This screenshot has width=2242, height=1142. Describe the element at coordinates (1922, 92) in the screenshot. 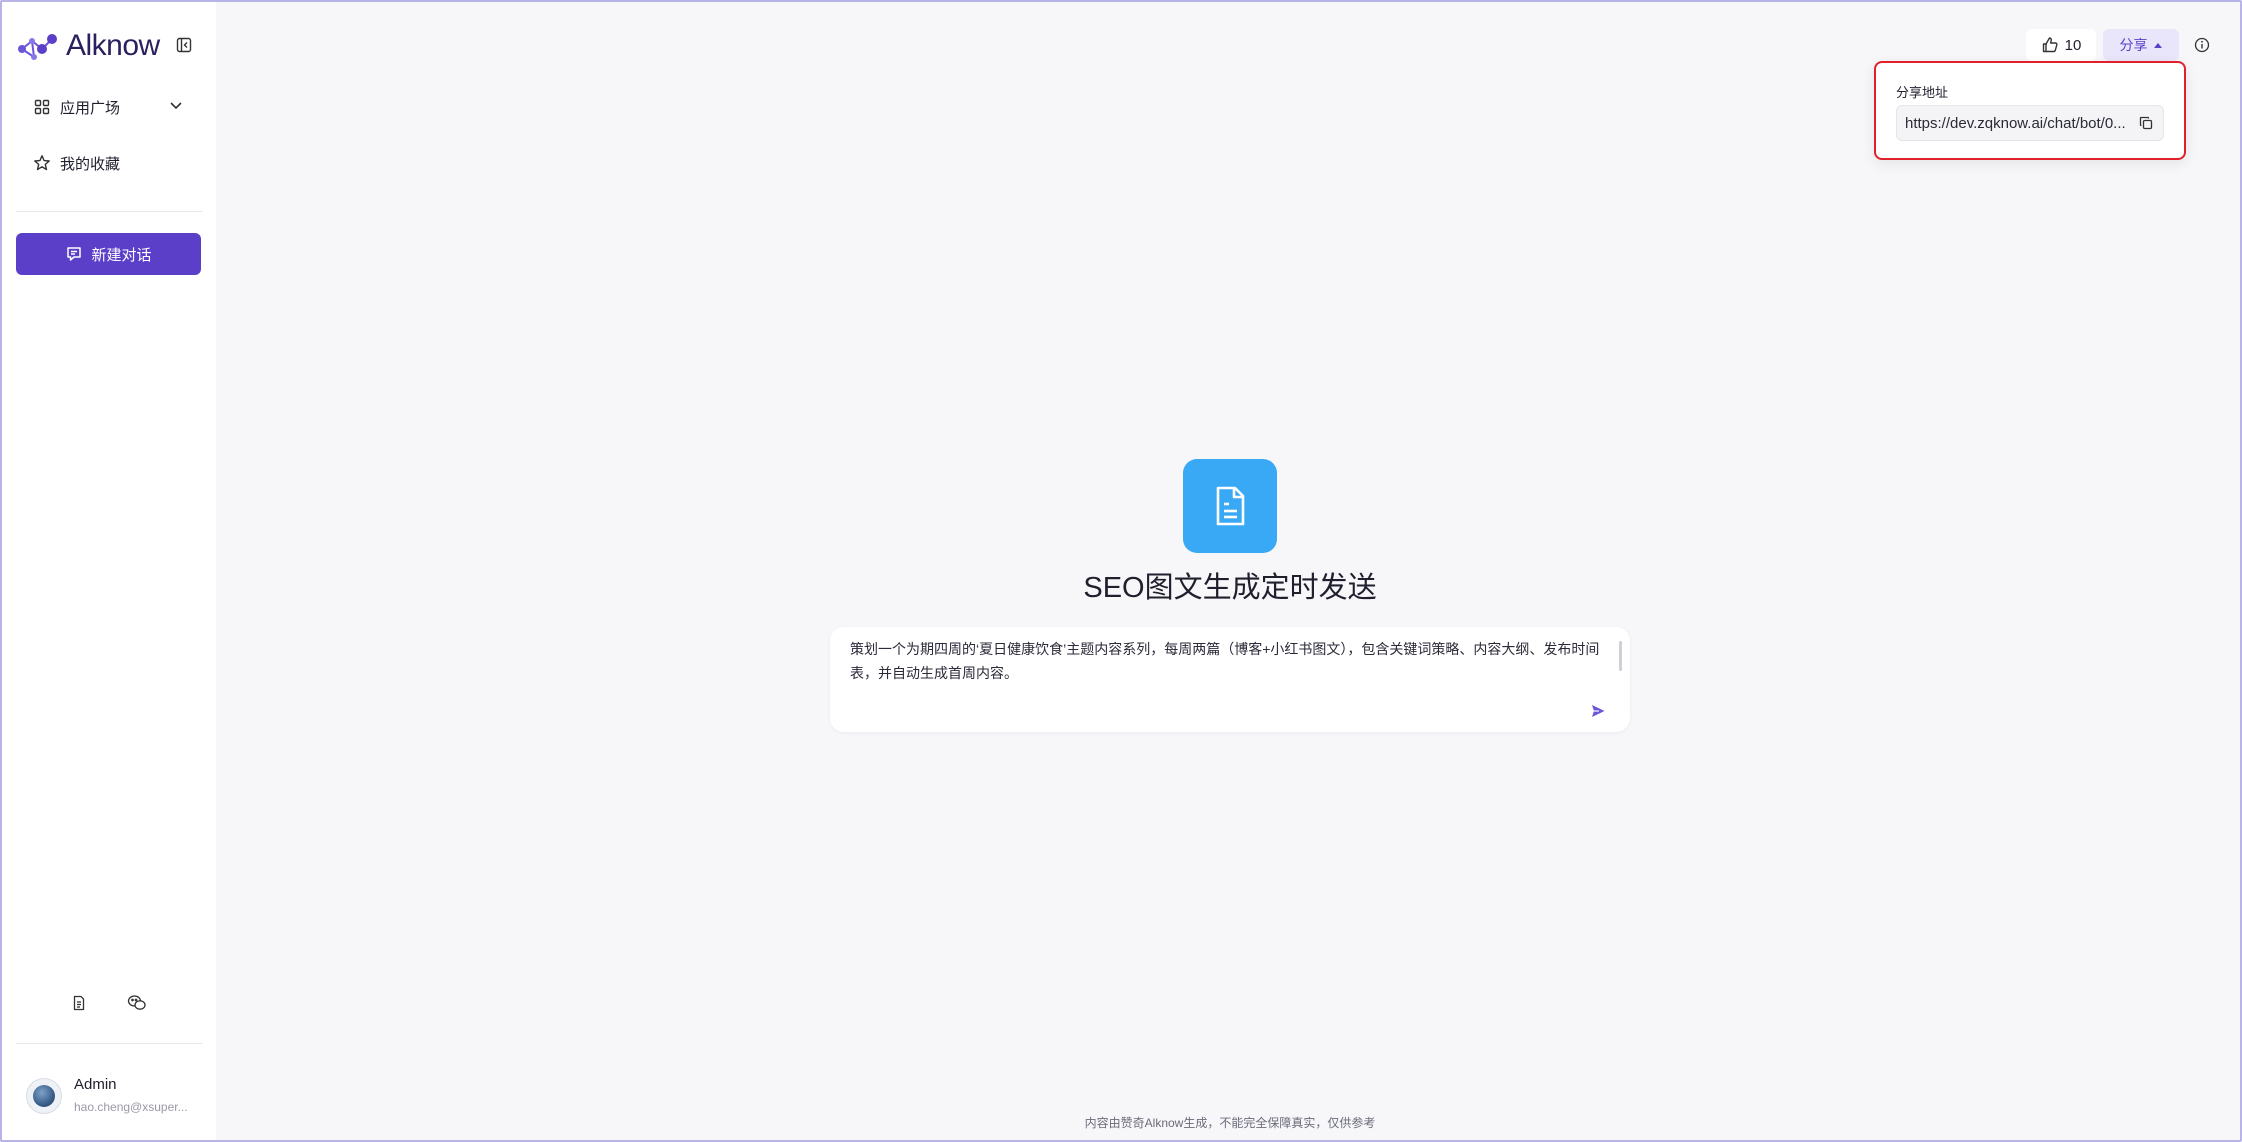

I see `share-popover-title: 分享地址` at that location.